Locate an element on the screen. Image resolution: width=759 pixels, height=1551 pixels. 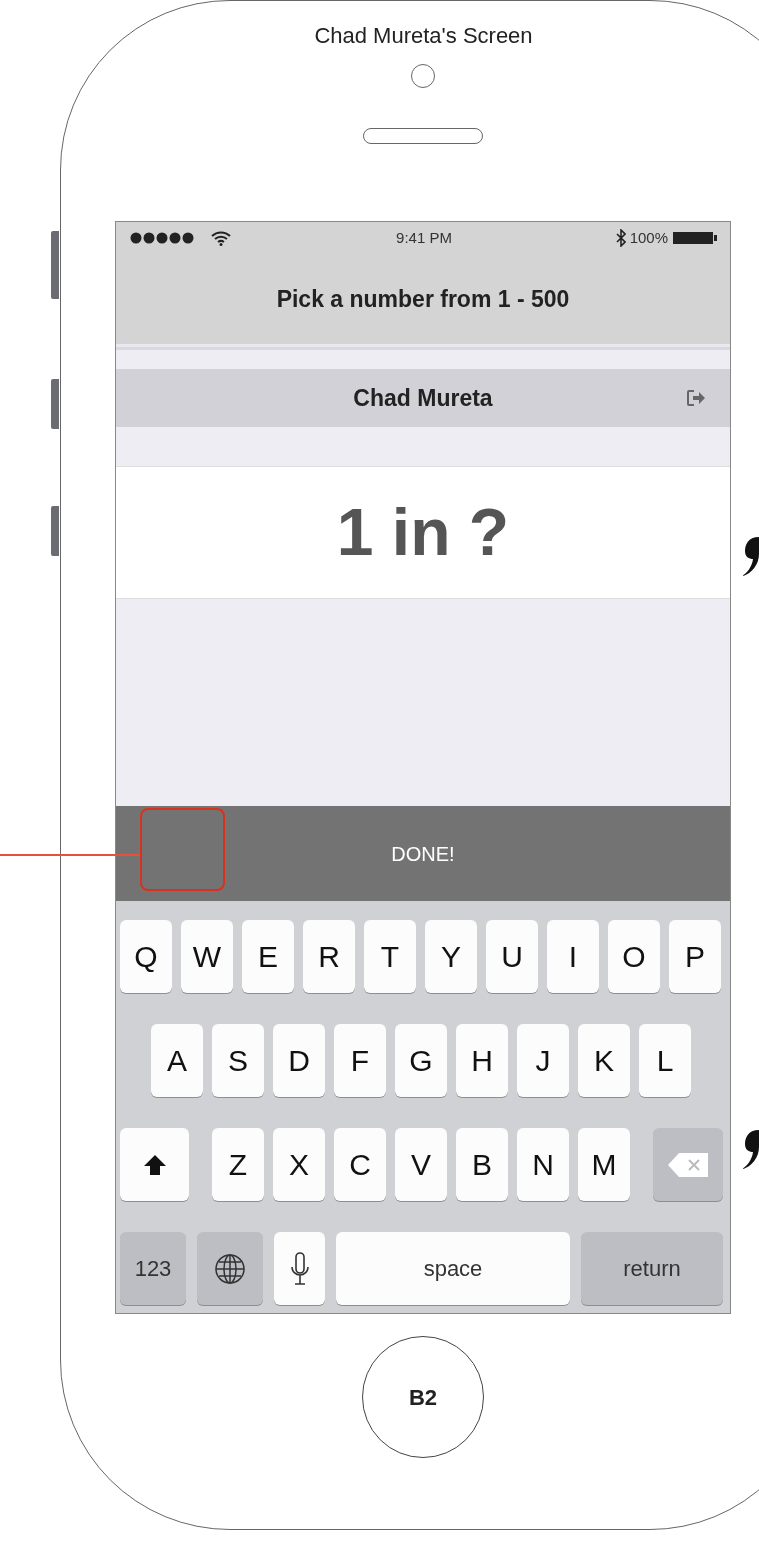
letter-key: U is located at coordinates (512, 956).